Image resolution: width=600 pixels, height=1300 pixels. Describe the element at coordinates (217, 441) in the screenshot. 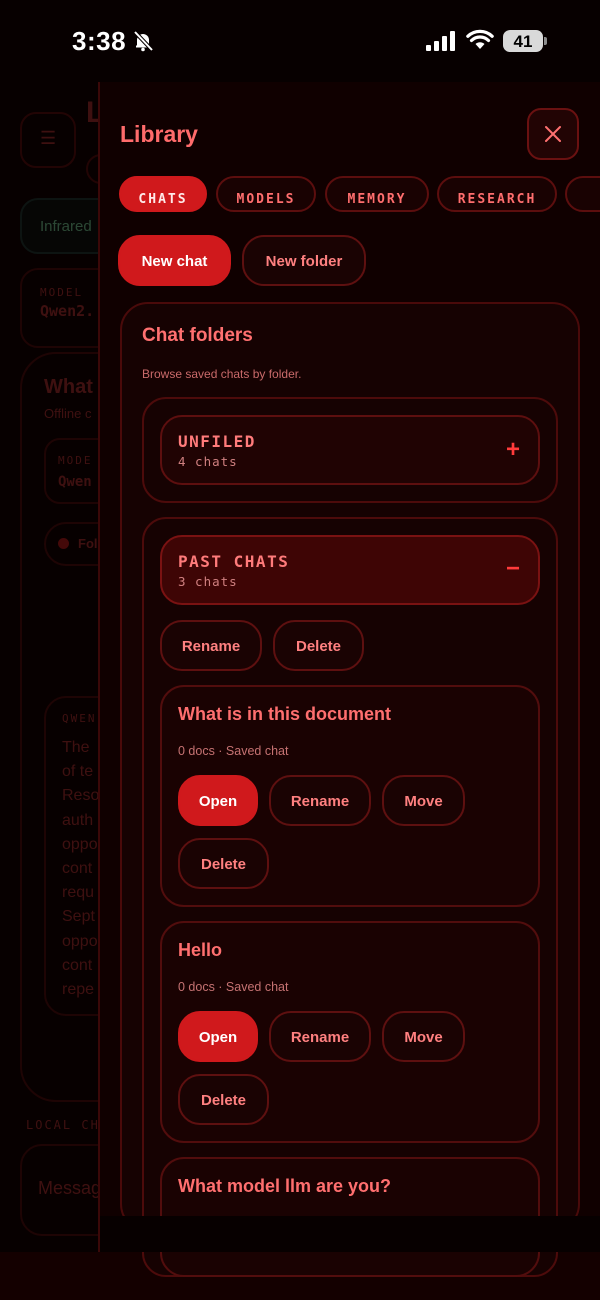

I see `folder-name: UNFILED` at that location.